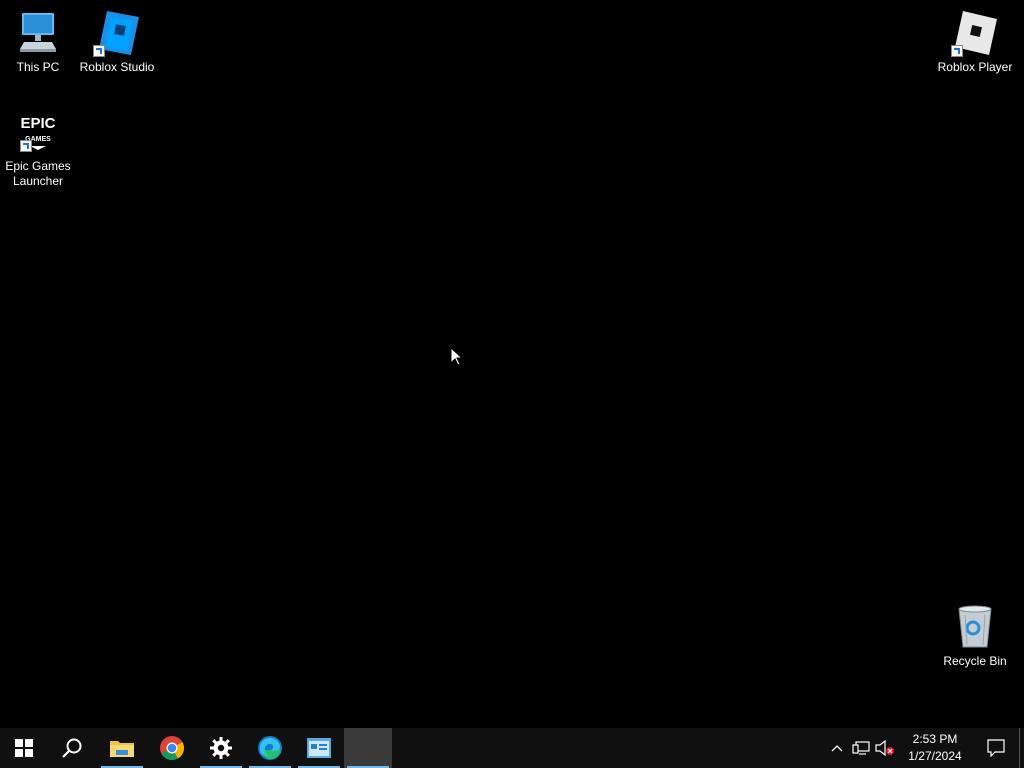 The image size is (1024, 768). I want to click on taskbar-edge, so click(270, 748).